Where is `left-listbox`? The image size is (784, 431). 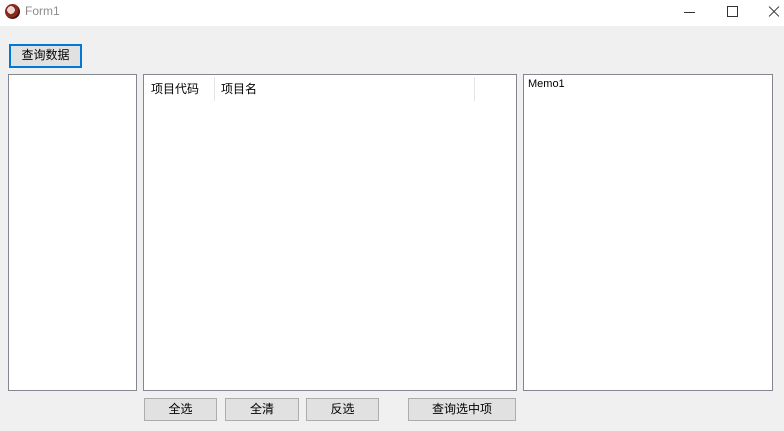 left-listbox is located at coordinates (72, 232).